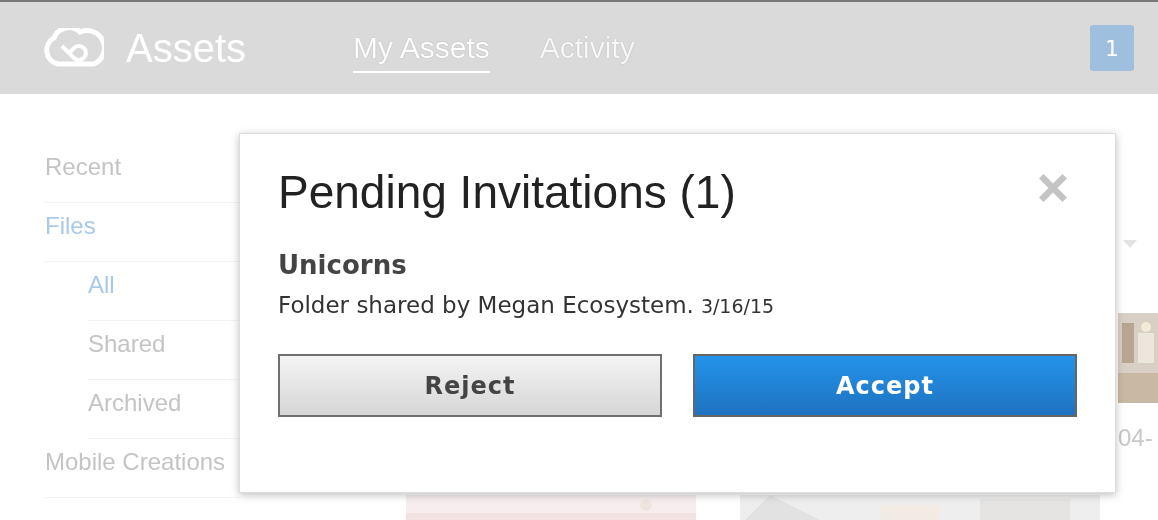 The width and height of the screenshot is (1158, 520). Describe the element at coordinates (885, 385) in the screenshot. I see `accept-button: Accept` at that location.